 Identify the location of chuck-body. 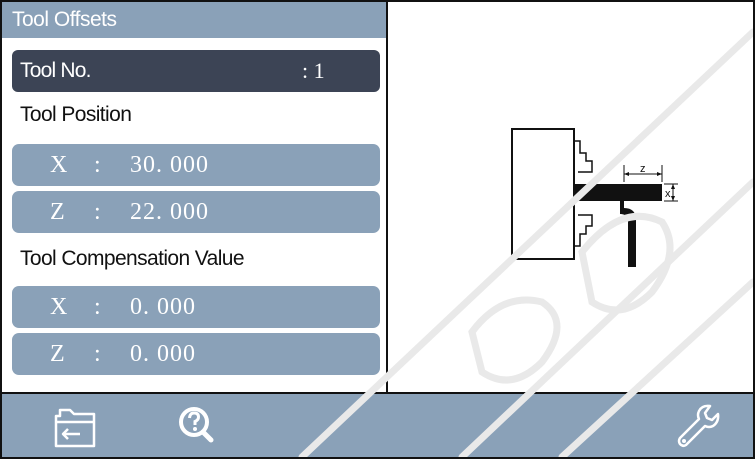
(543, 194).